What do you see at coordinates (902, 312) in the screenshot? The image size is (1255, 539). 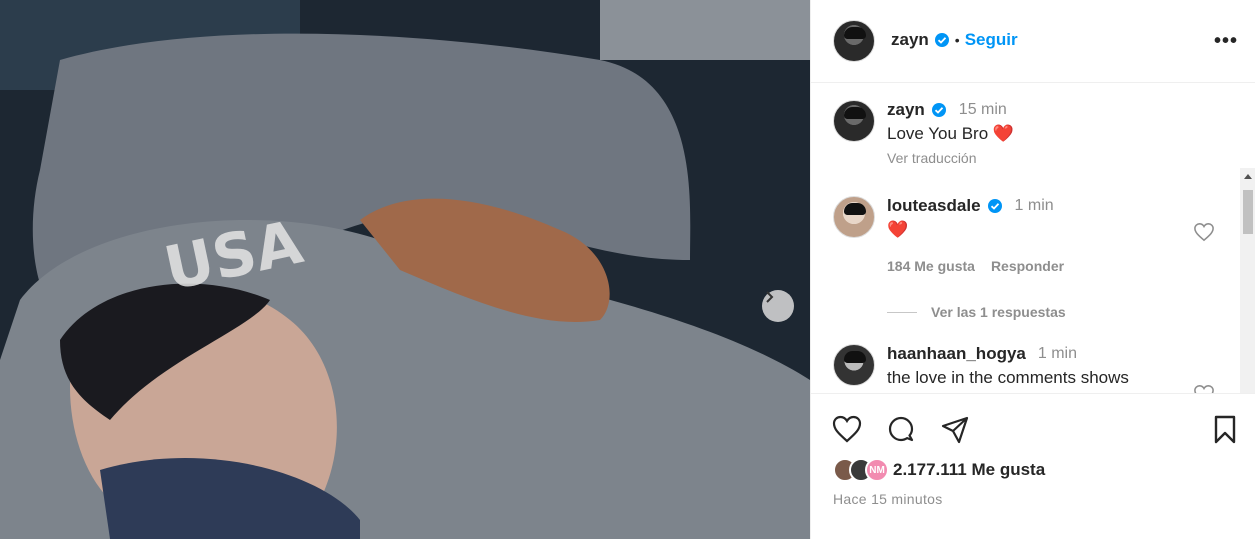 I see `replies-divider` at bounding box center [902, 312].